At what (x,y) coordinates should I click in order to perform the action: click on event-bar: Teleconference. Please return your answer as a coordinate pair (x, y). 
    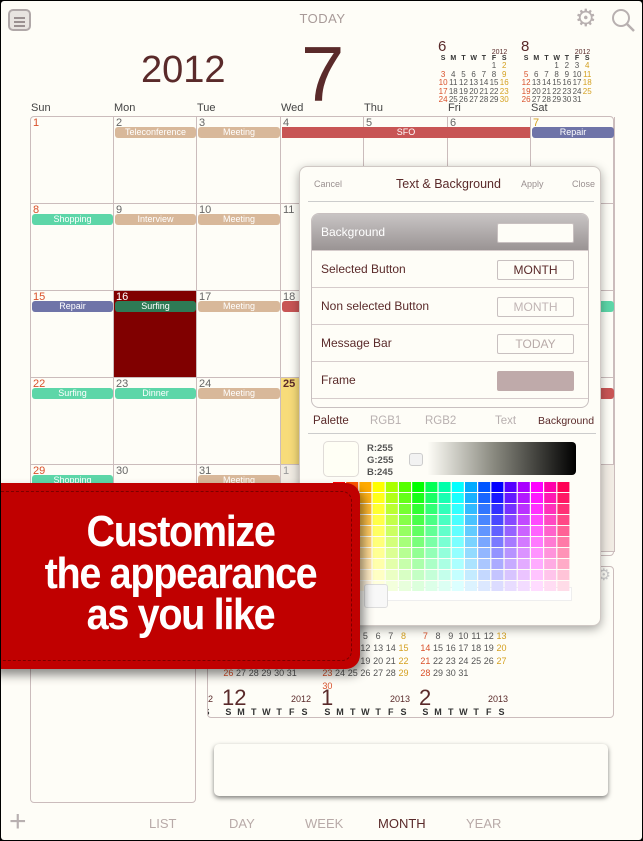
    Looking at the image, I should click on (155, 132).